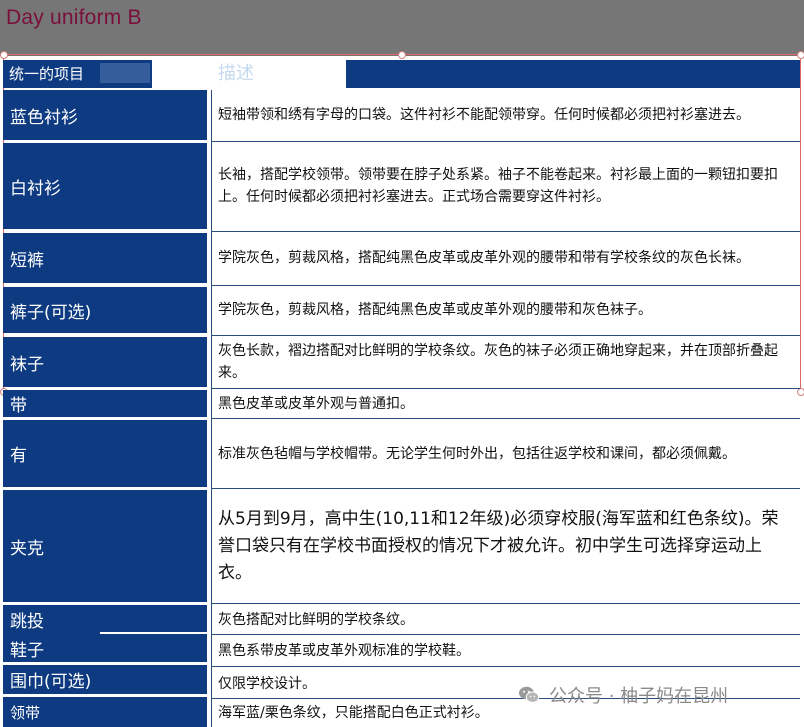  Describe the element at coordinates (529, 694) in the screenshot. I see `wechat-icon` at that location.